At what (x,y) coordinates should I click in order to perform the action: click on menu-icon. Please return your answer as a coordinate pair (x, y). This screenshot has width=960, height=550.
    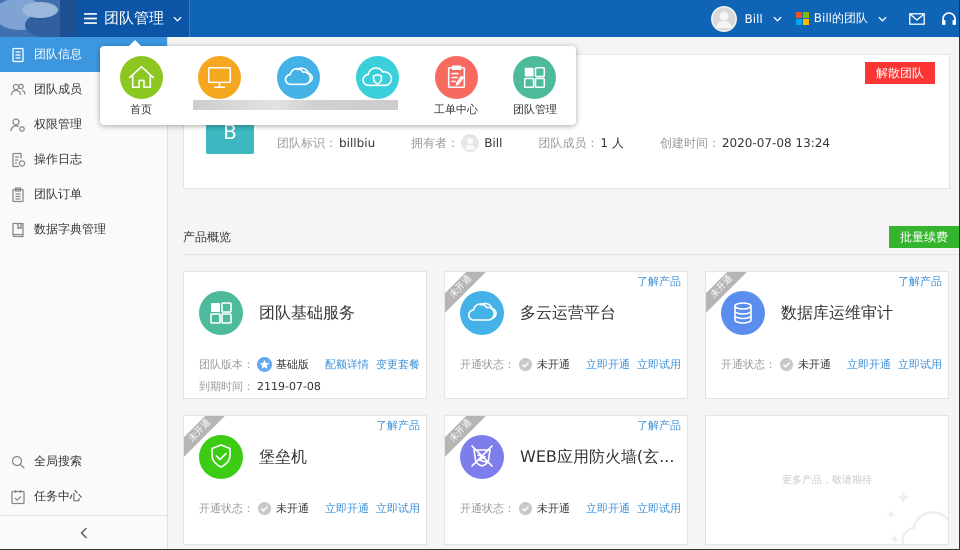
    Looking at the image, I should click on (90, 18).